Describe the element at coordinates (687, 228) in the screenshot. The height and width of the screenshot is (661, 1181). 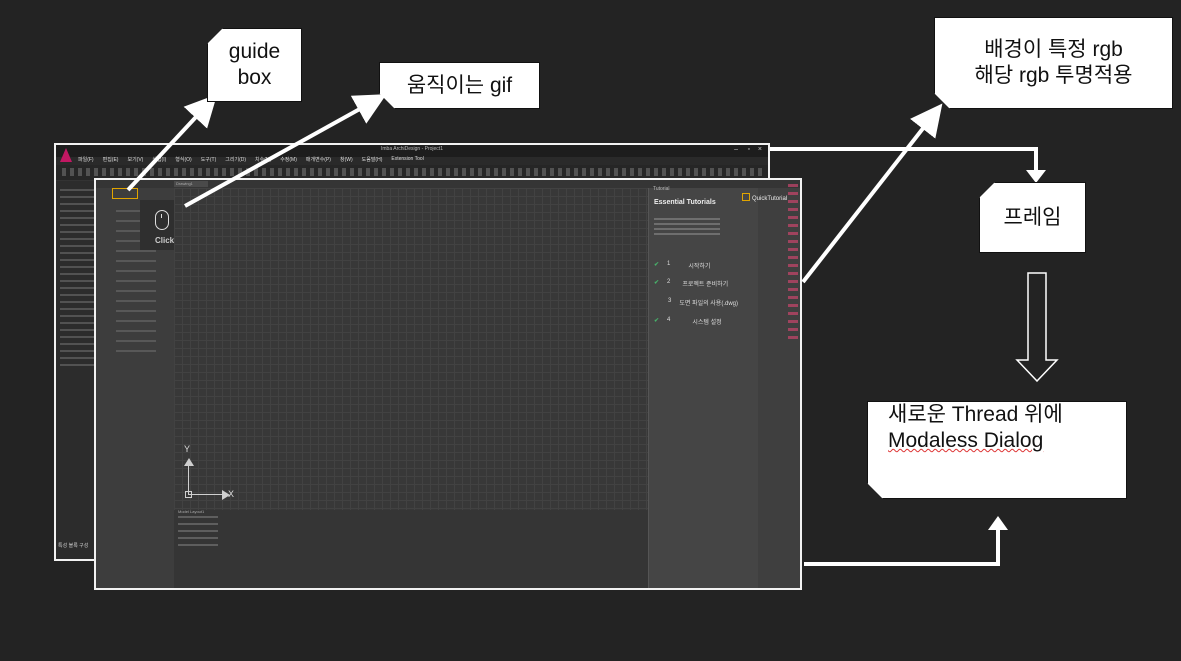
I see `tutorial-description` at that location.